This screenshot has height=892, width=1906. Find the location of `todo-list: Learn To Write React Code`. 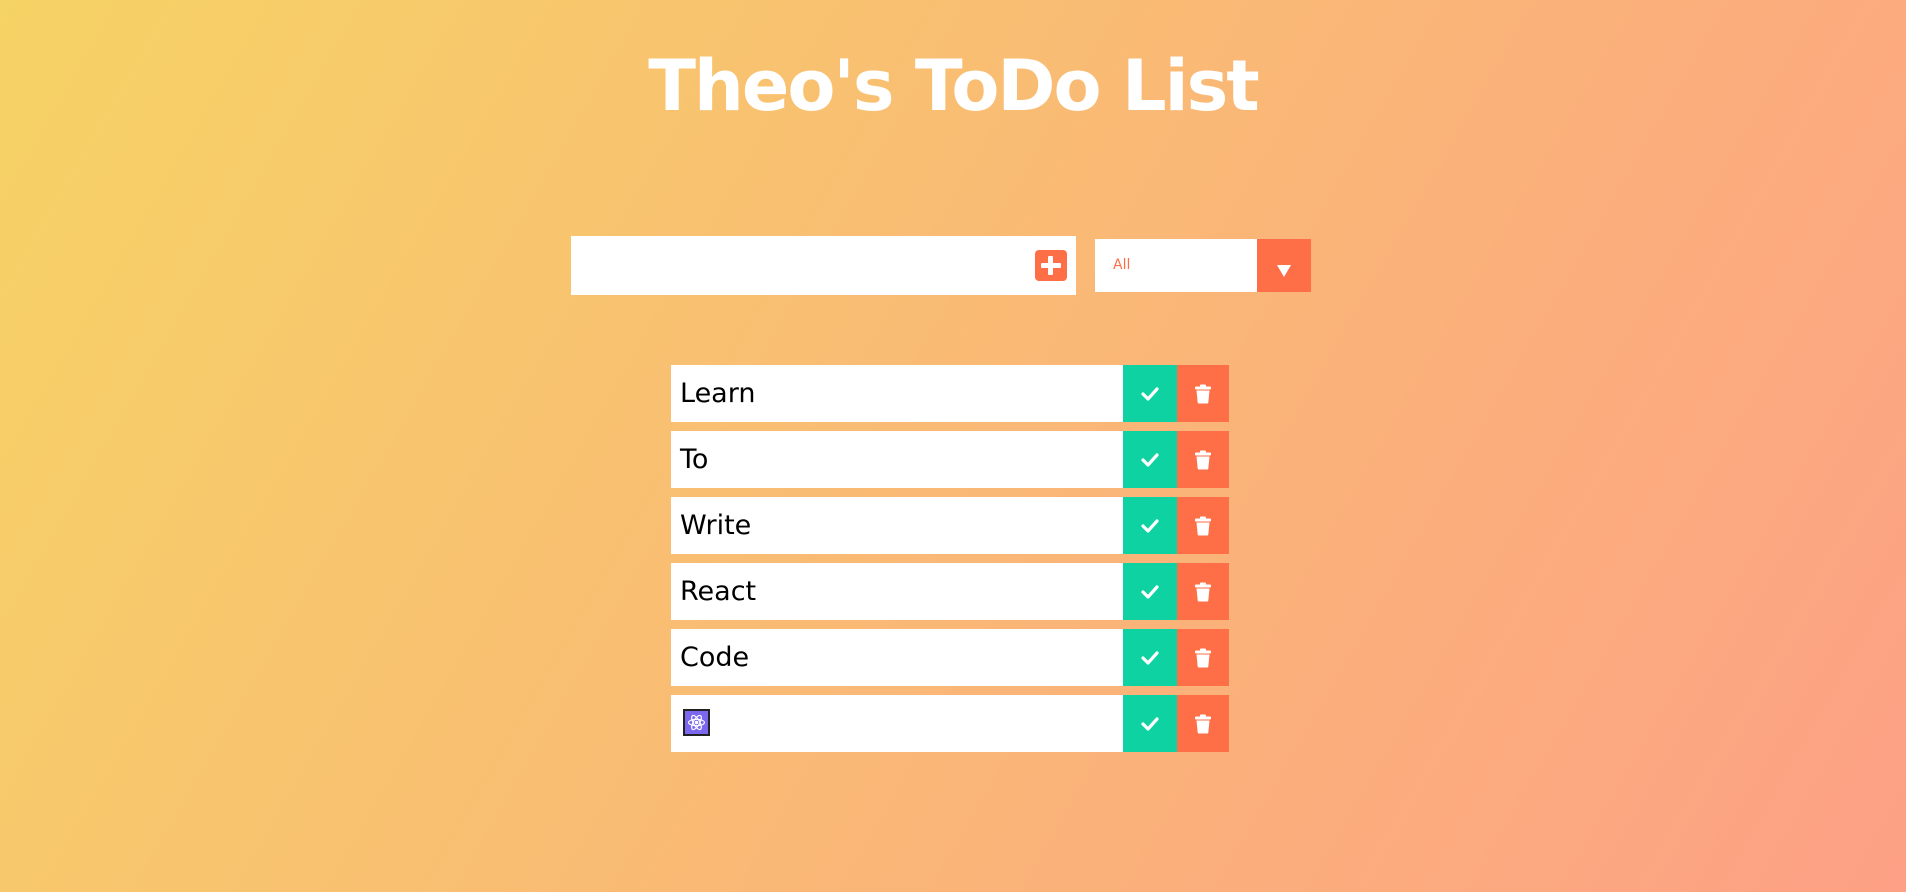

todo-list: Learn To Write React Code is located at coordinates (950, 563).